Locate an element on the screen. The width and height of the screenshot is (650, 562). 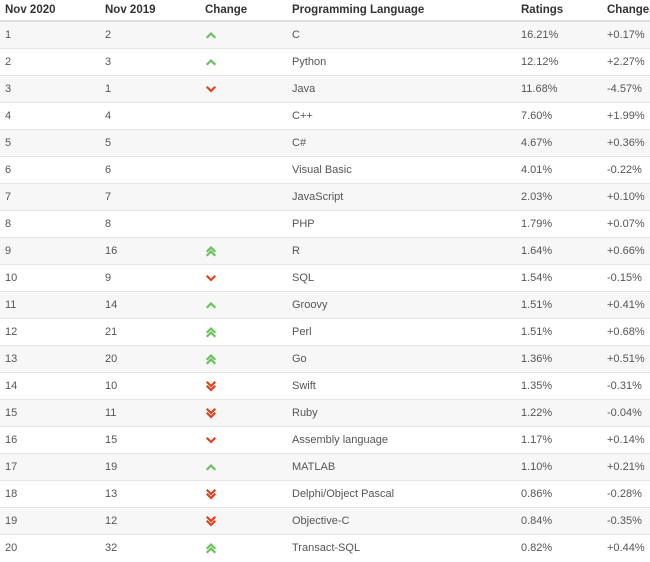
language-name: R is located at coordinates (401, 251).